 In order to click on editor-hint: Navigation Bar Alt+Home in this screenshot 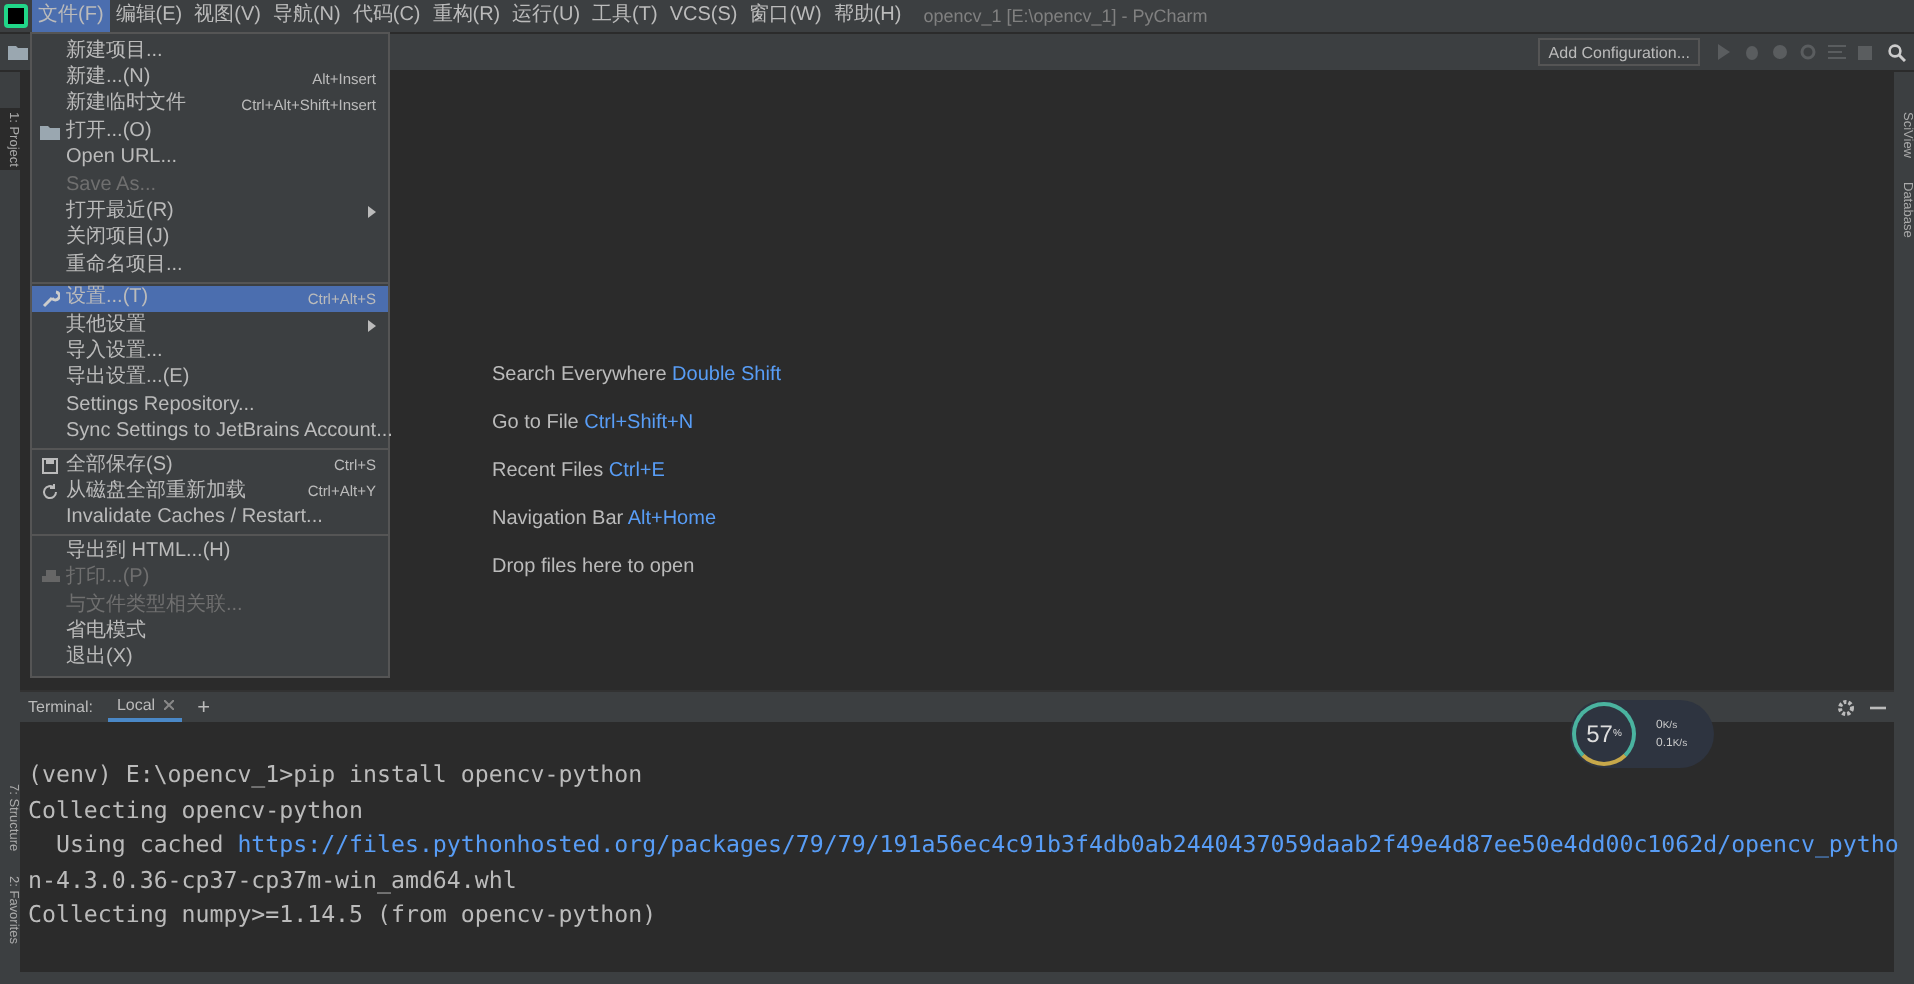, I will do `click(605, 519)`.